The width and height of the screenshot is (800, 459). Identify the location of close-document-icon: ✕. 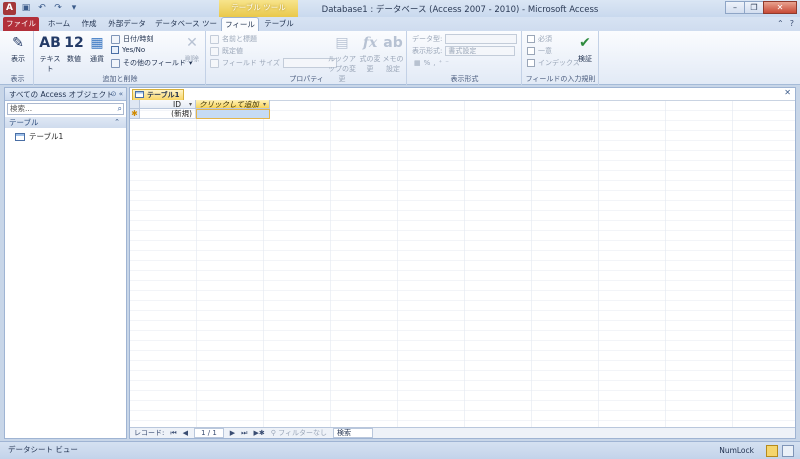
(787, 92).